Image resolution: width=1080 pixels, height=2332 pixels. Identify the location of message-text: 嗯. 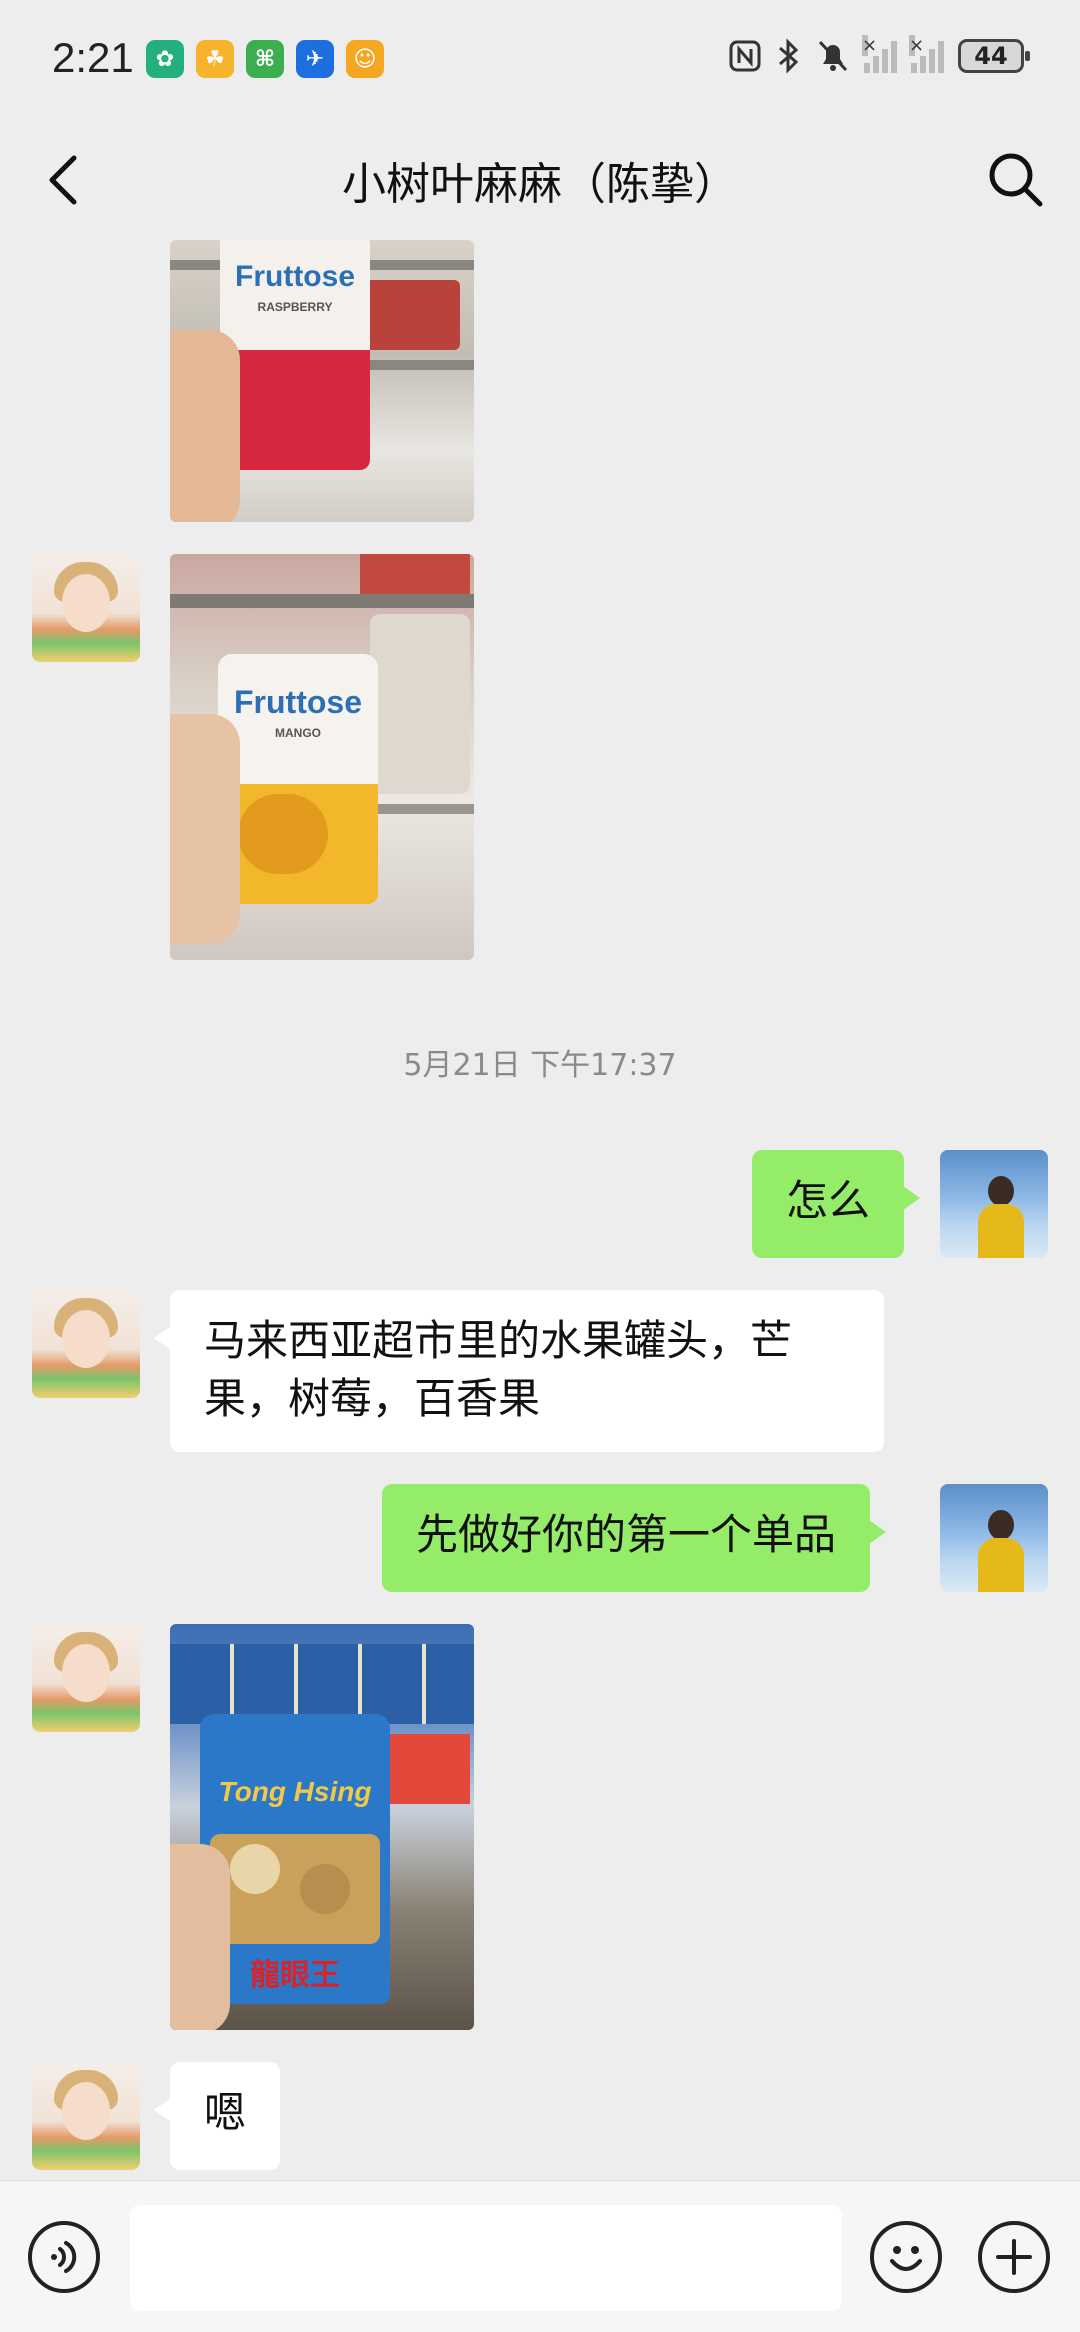
(225, 2112).